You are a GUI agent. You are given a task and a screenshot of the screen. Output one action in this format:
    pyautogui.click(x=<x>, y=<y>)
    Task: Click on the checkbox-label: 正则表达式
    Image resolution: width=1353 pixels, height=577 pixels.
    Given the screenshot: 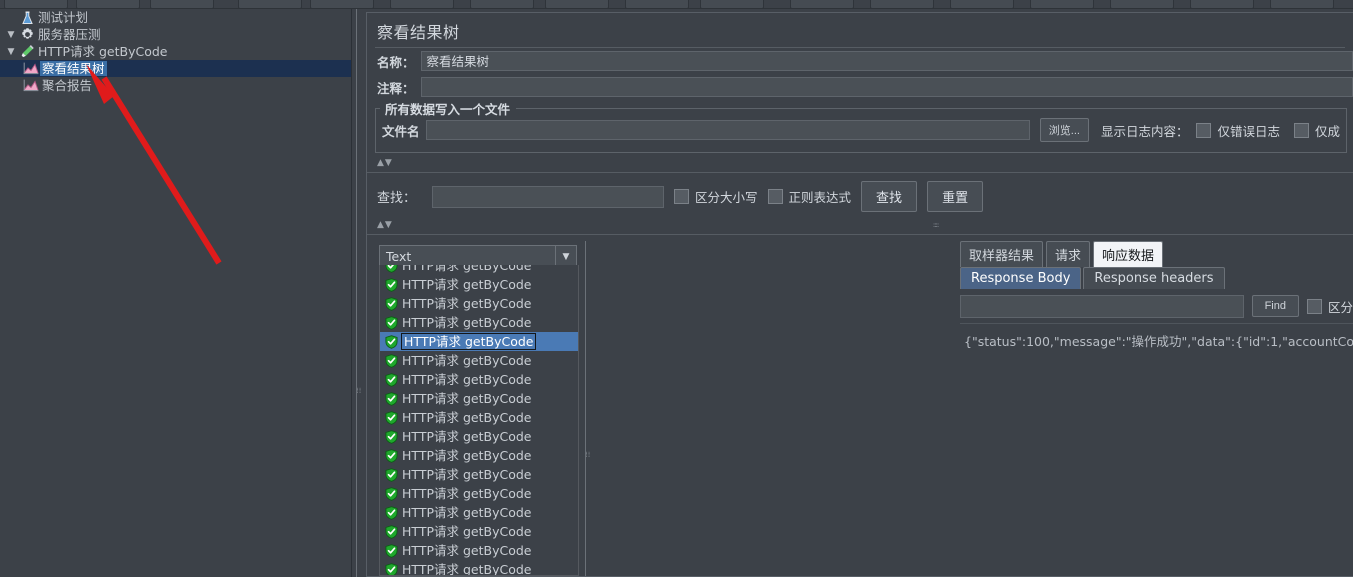 What is the action you would take?
    pyautogui.click(x=820, y=197)
    